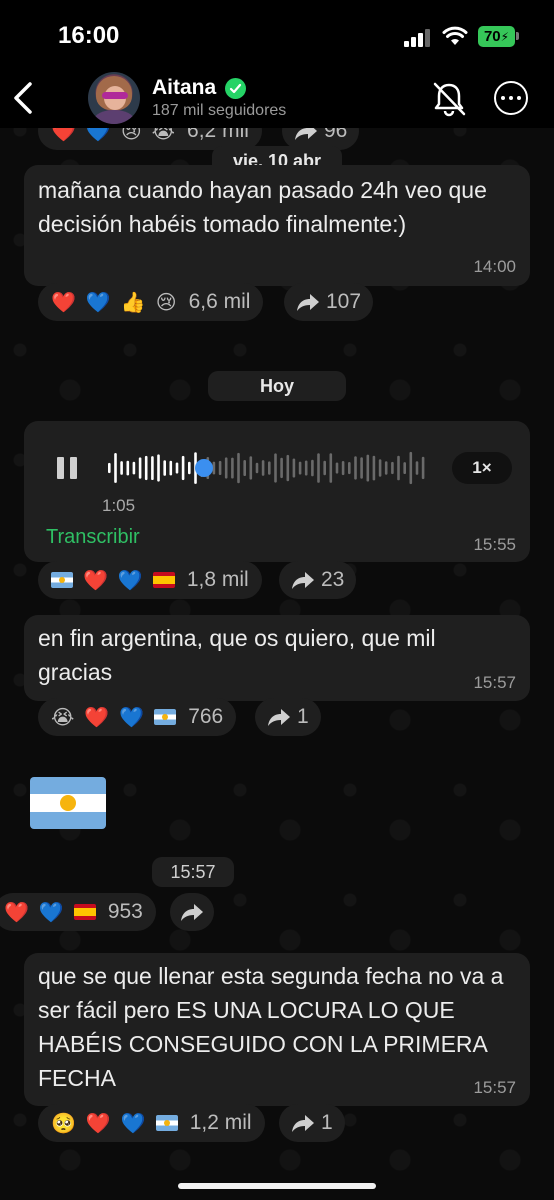 This screenshot has width=554, height=1200. I want to click on pause-icon, so click(68, 468).